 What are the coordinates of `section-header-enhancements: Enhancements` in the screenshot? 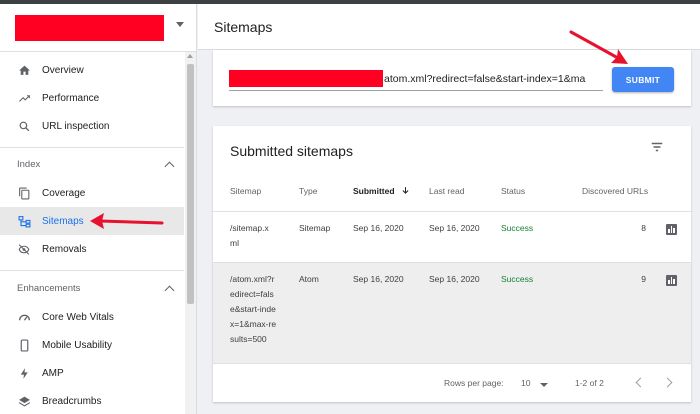 It's located at (97, 289).